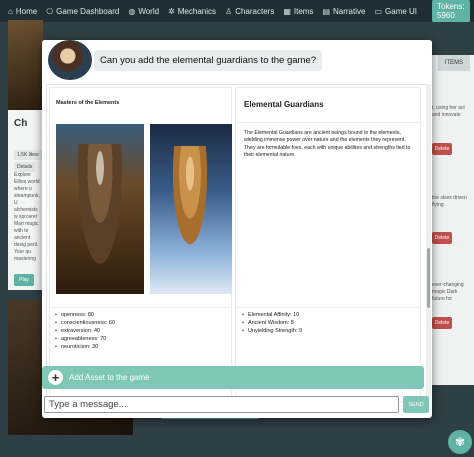 The width and height of the screenshot is (474, 457). I want to click on chat-scrollbar, so click(428, 243).